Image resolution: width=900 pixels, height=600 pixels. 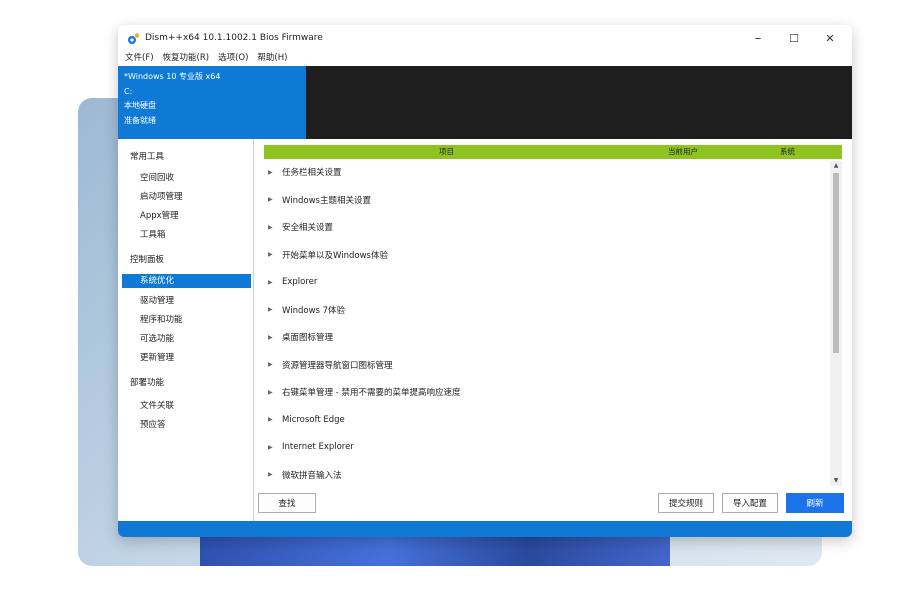 I want to click on maximize-button: ☐, so click(x=794, y=38).